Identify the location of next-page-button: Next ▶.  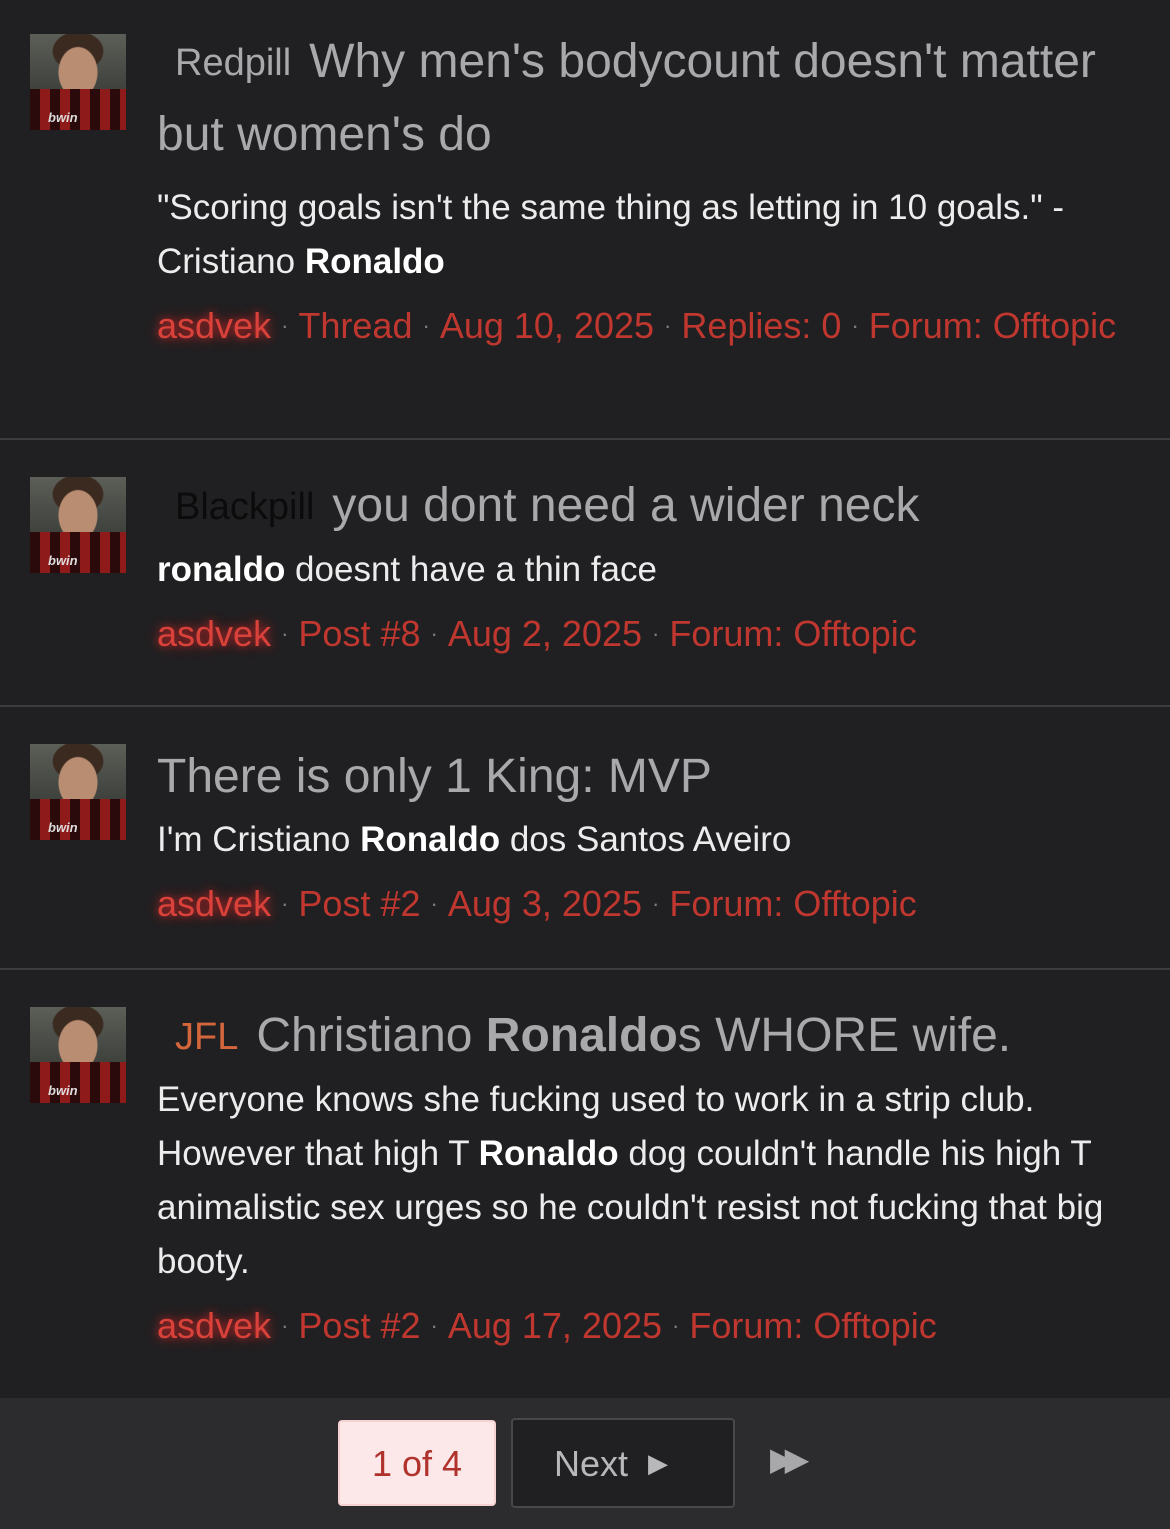
(623, 1463).